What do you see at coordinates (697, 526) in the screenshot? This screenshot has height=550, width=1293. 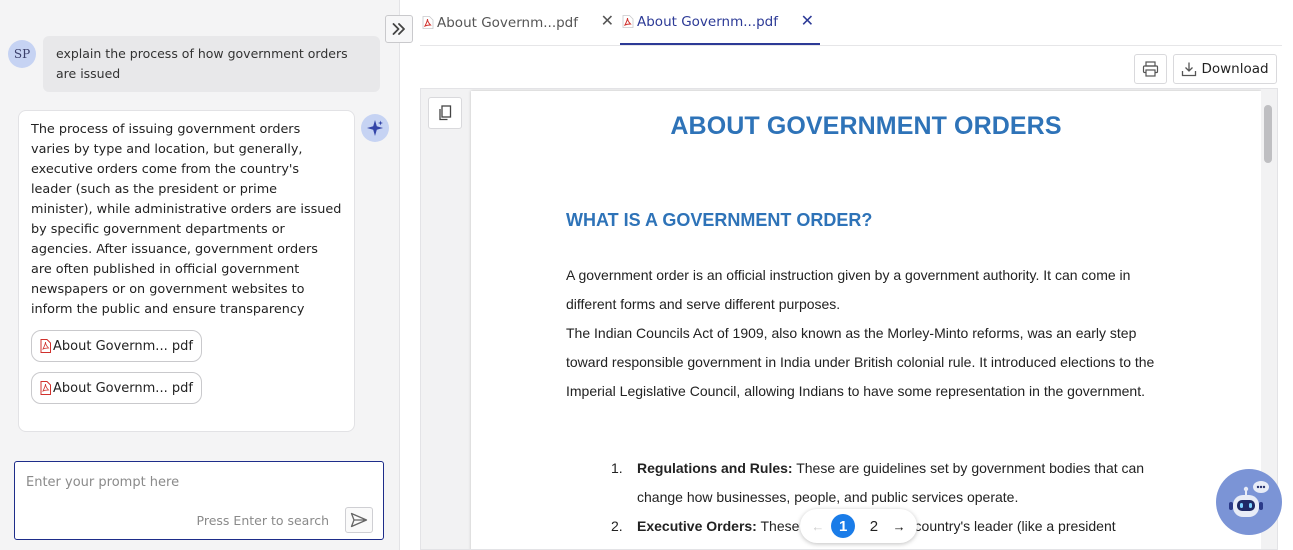 I see `list-term: Executive Orders:` at bounding box center [697, 526].